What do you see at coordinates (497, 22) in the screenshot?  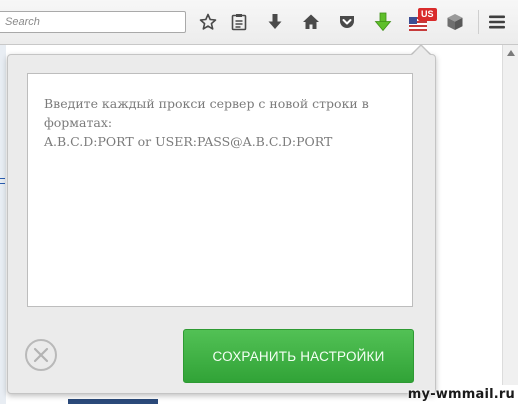 I see `menu-icon` at bounding box center [497, 22].